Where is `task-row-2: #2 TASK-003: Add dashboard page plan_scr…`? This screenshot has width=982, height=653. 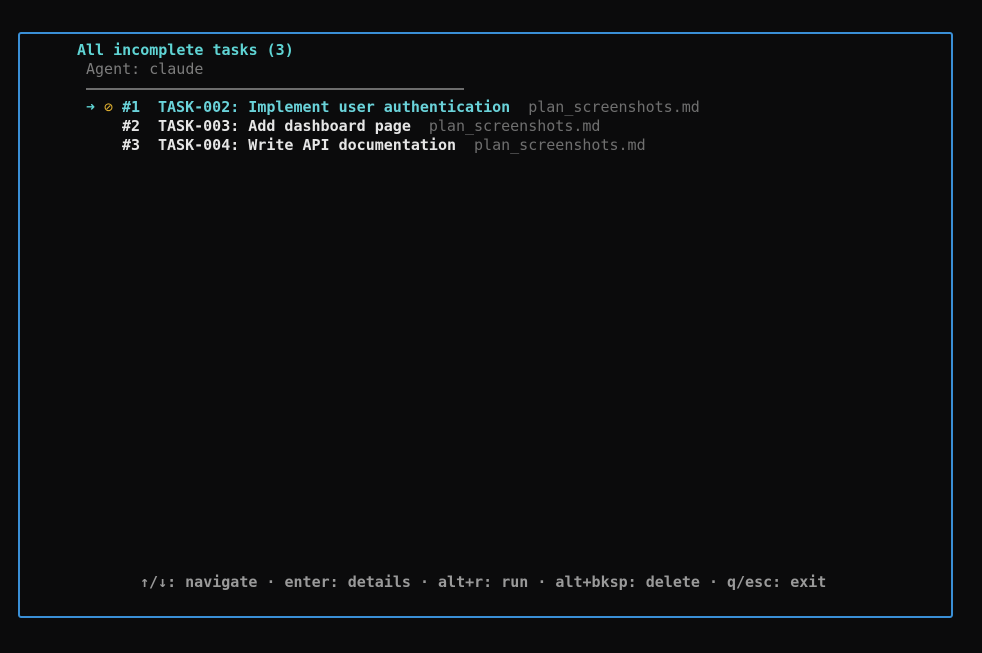 task-row-2: #2 TASK-003: Add dashboard page plan_scr… is located at coordinates (393, 126).